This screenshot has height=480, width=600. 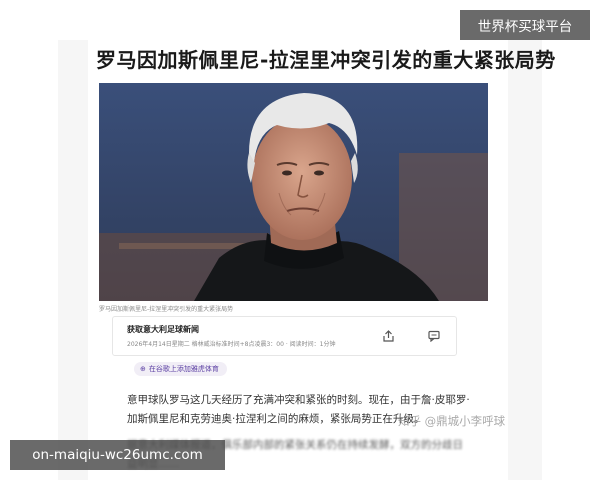 What do you see at coordinates (166, 309) in the screenshot?
I see `photo-caption: 罗马因加斯佩里尼-拉涅里冲突引发的重大紧张局势` at bounding box center [166, 309].